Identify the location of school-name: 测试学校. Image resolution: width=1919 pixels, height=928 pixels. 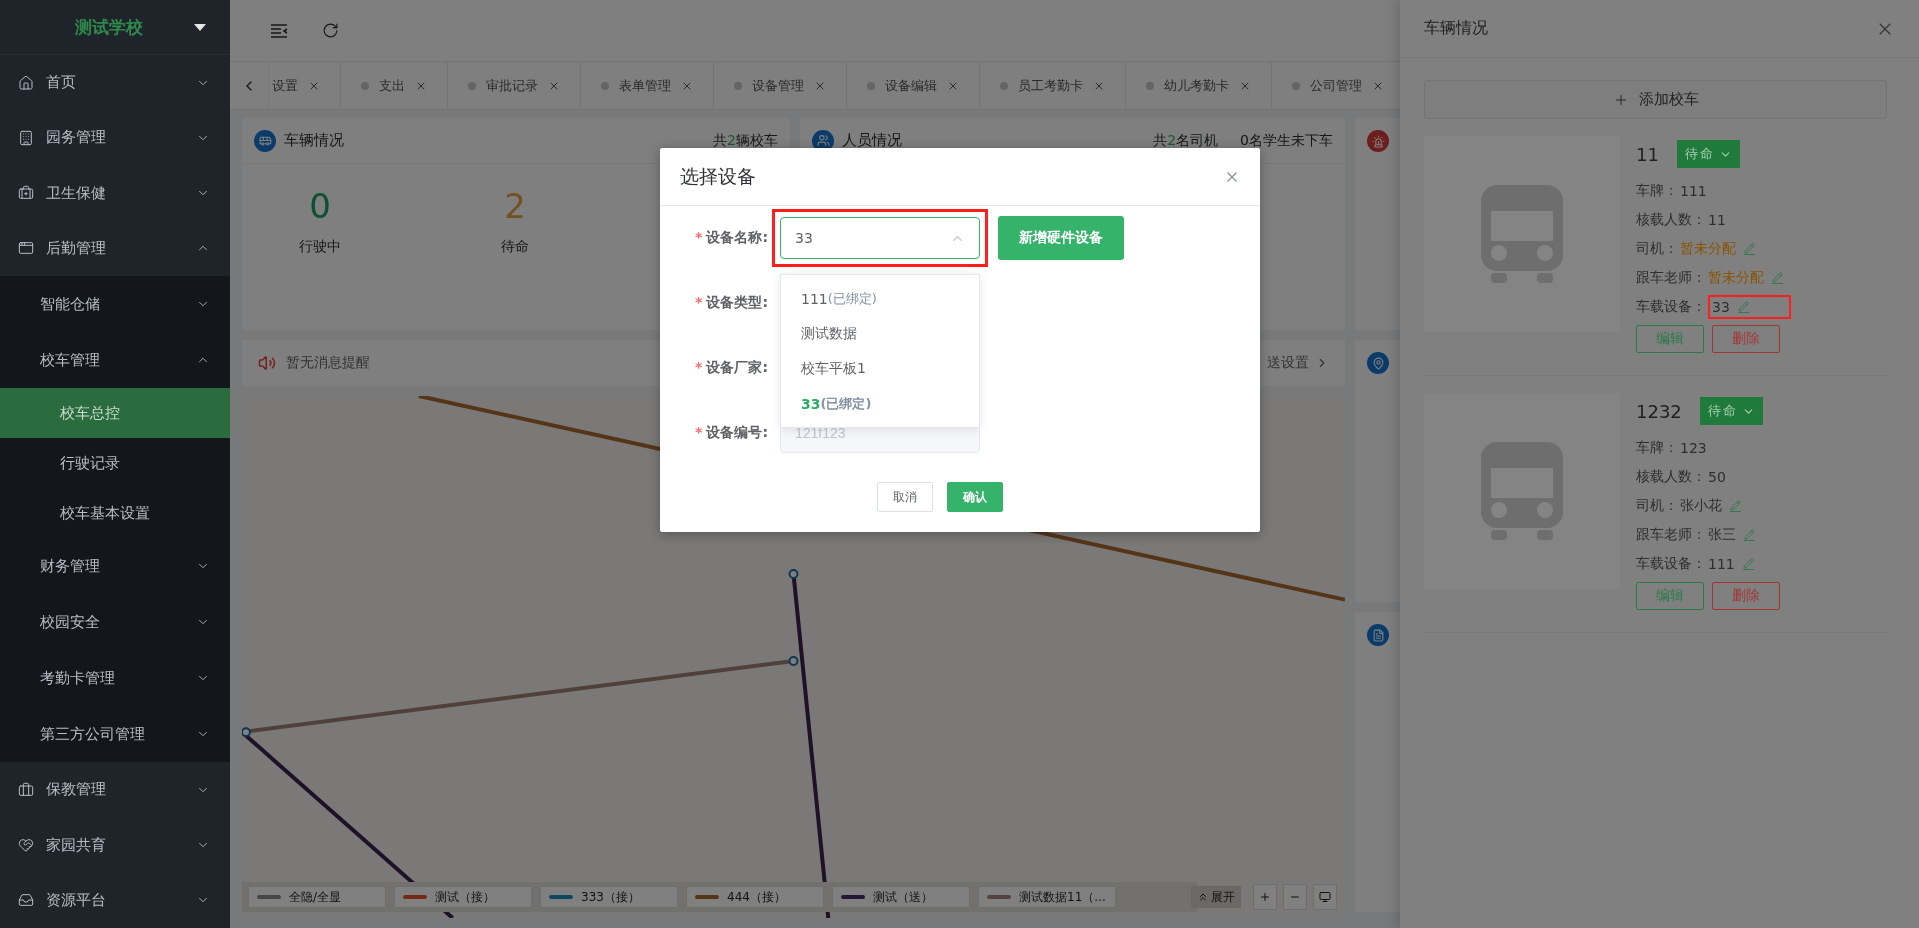
(109, 27).